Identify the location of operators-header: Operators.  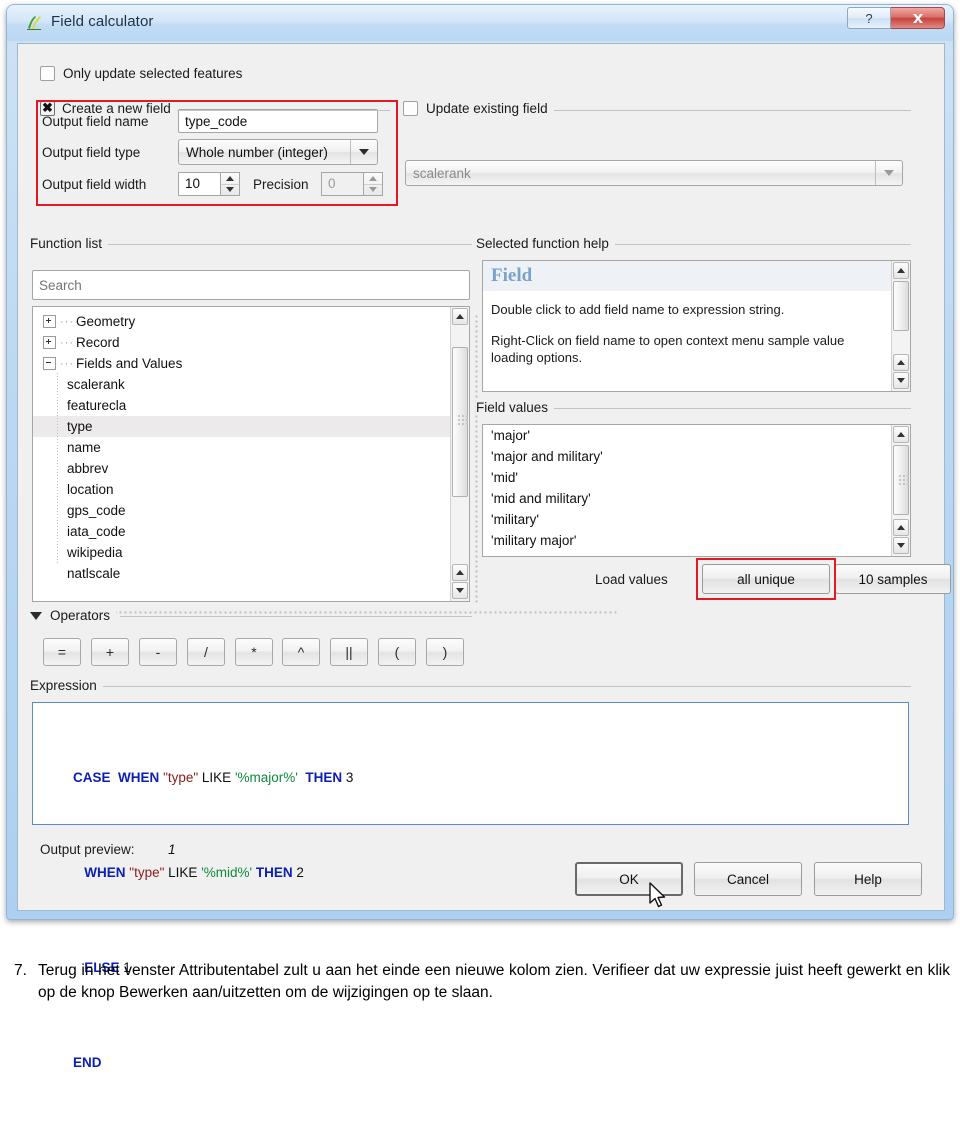
(73, 615).